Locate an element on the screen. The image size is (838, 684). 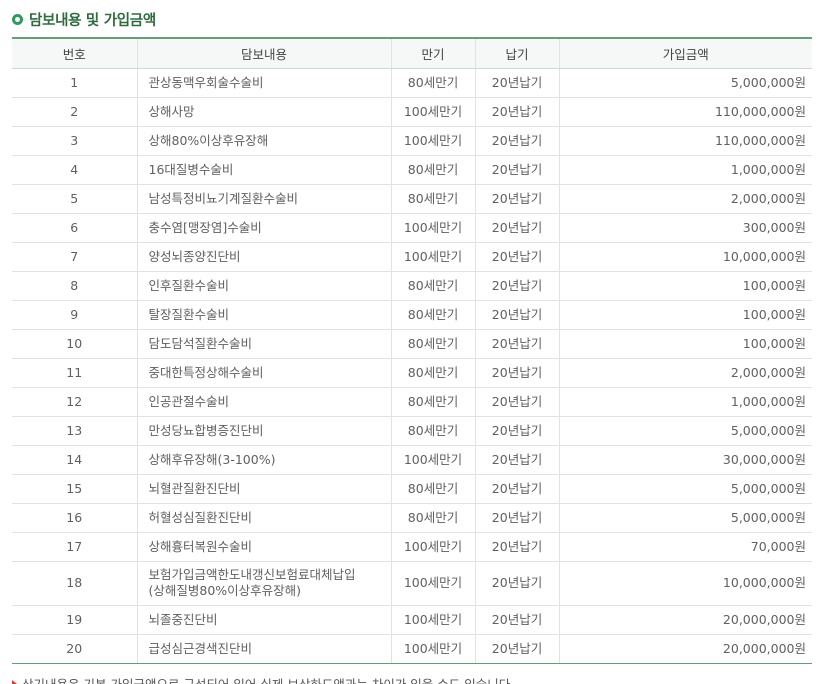
cell-coverage: 상해80%이상후유장해 is located at coordinates (263, 141).